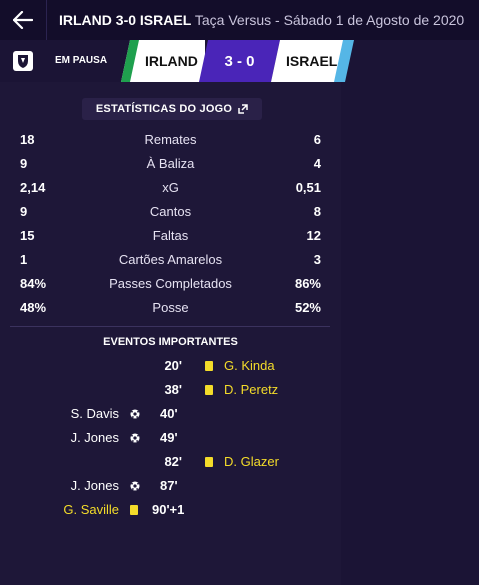  I want to click on stat-away-value: 86%, so click(307, 283).